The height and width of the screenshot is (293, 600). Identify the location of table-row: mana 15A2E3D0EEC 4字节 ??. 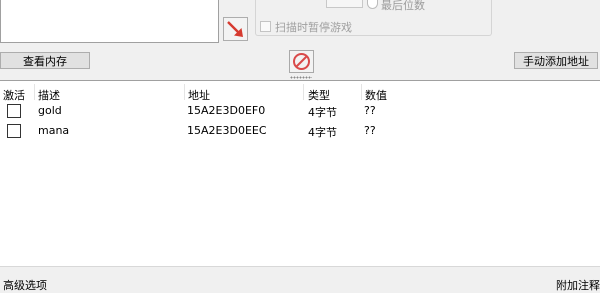
(300, 132).